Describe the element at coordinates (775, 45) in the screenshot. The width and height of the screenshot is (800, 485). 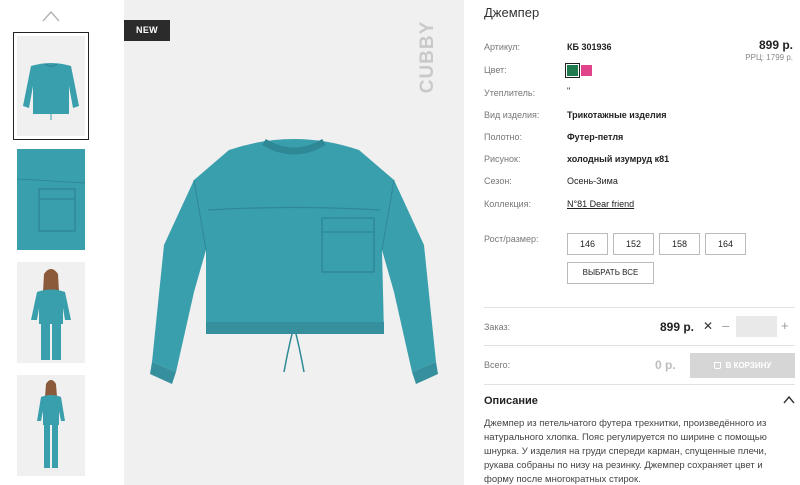
I see `product-price: 899 р.` at that location.